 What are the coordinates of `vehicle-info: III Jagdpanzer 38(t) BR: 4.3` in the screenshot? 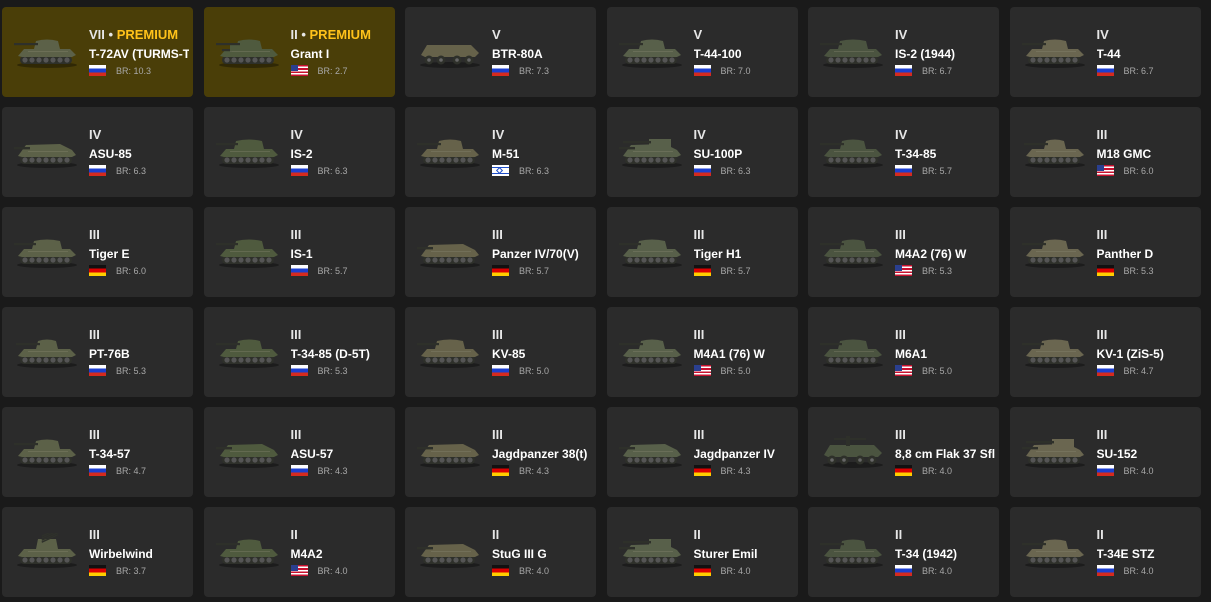 It's located at (542, 452).